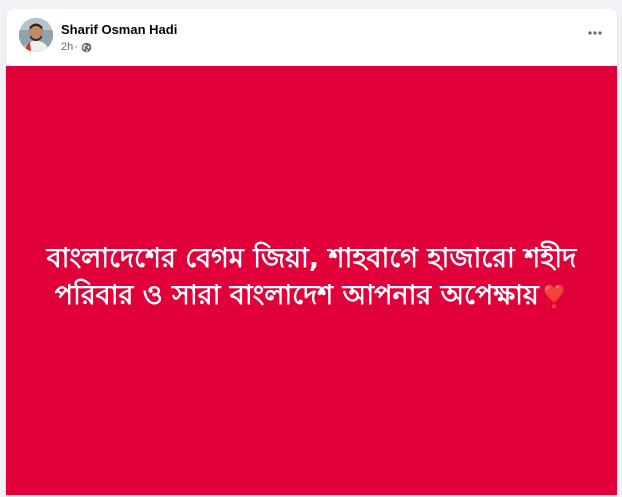 Image resolution: width=622 pixels, height=497 pixels. What do you see at coordinates (67, 47) in the screenshot?
I see `post-timestamp: 2h` at bounding box center [67, 47].